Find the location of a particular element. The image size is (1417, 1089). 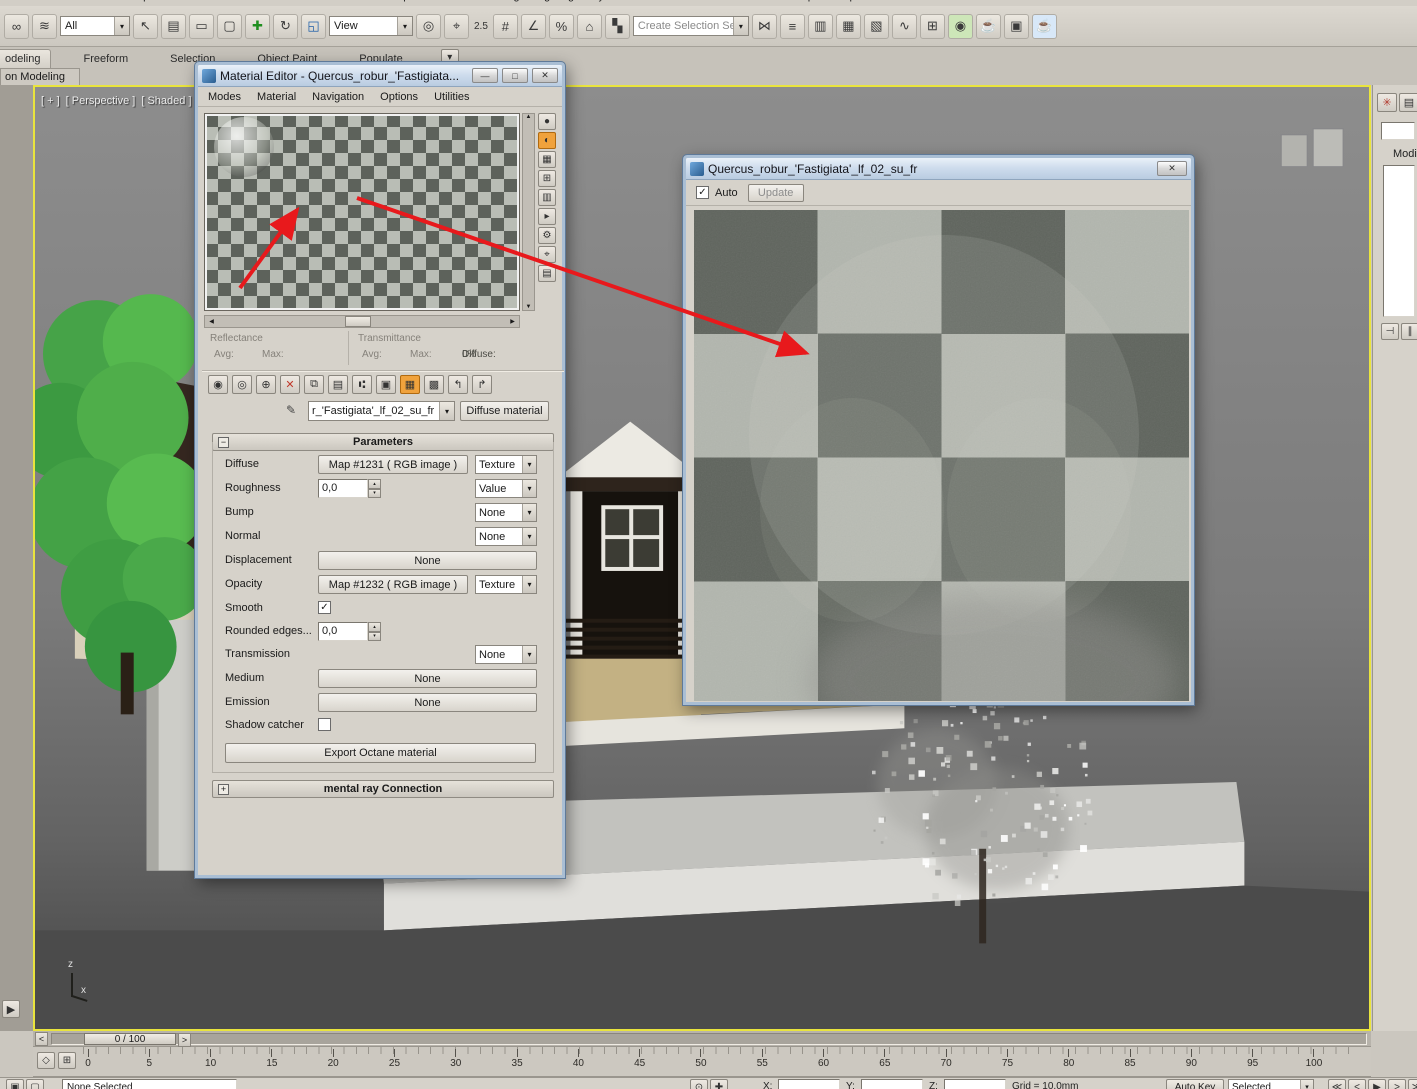

roughness-field: 0,0 is located at coordinates (343, 488).